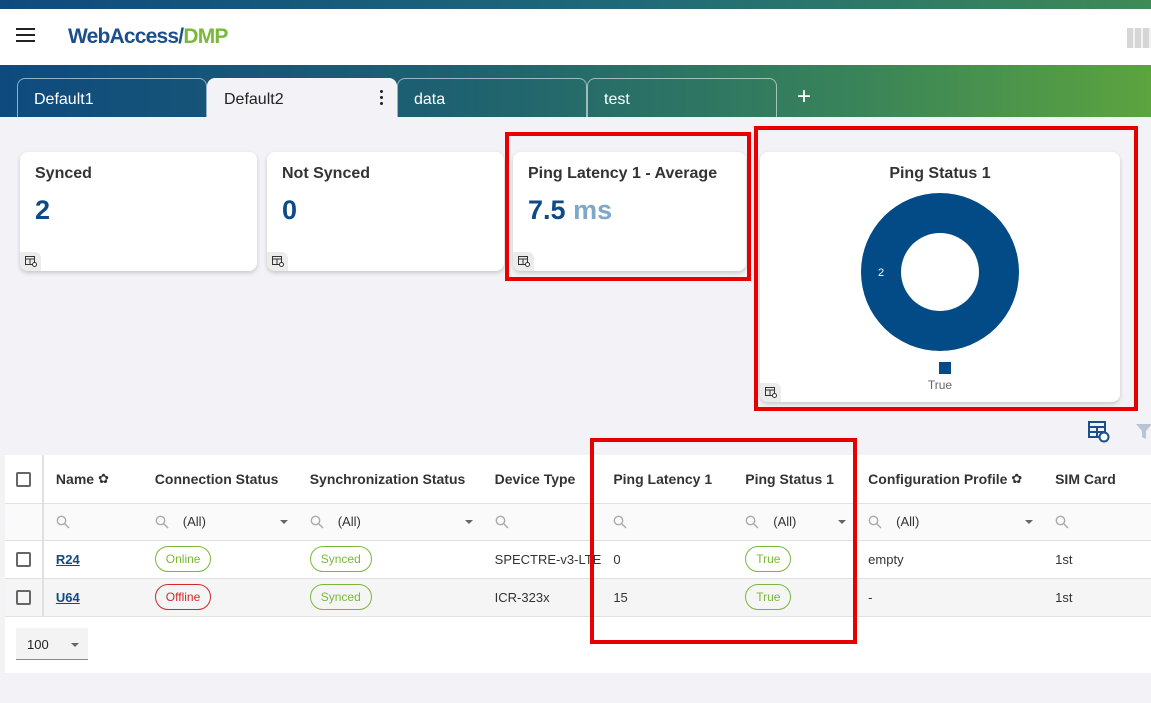 The height and width of the screenshot is (703, 1151). I want to click on value-unit: ms, so click(593, 210).